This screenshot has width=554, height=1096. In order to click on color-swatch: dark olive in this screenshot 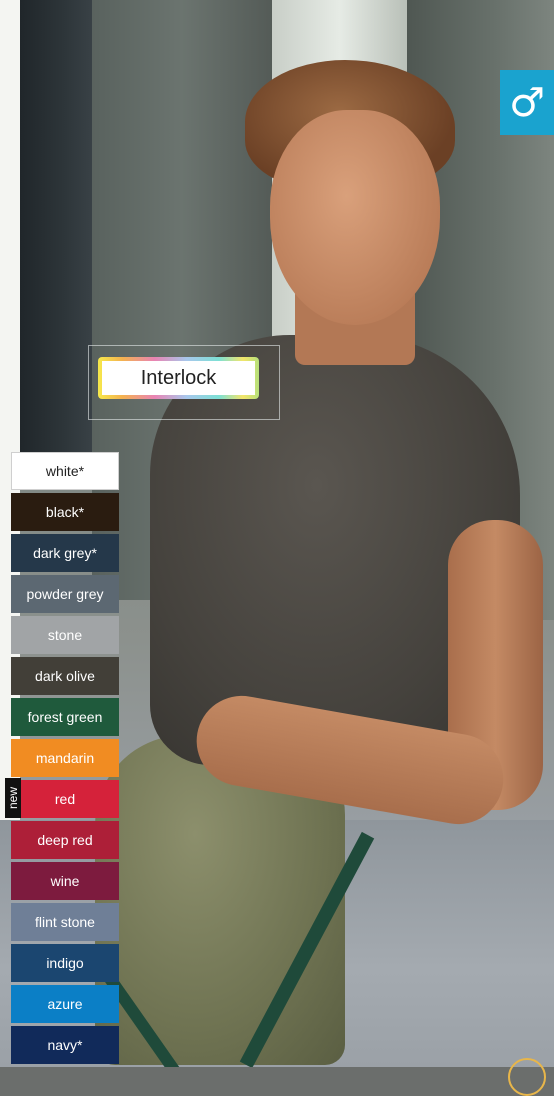, I will do `click(65, 676)`.